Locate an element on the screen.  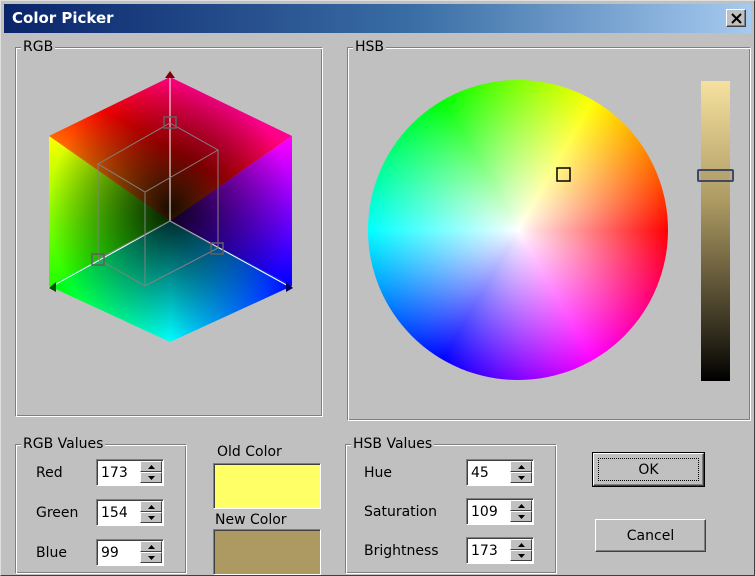
brightness-decrement-button is located at coordinates (521, 555).